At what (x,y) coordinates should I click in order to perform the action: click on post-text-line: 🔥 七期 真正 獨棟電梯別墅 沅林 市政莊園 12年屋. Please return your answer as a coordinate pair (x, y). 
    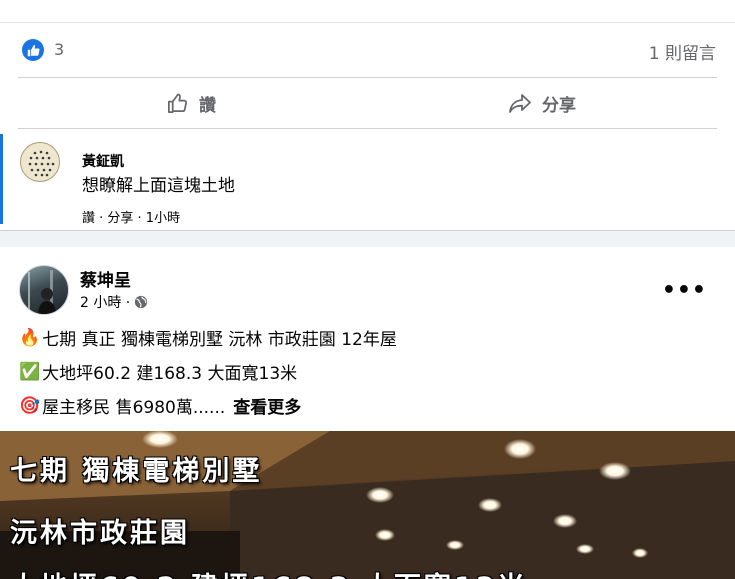
    Looking at the image, I should click on (208, 338).